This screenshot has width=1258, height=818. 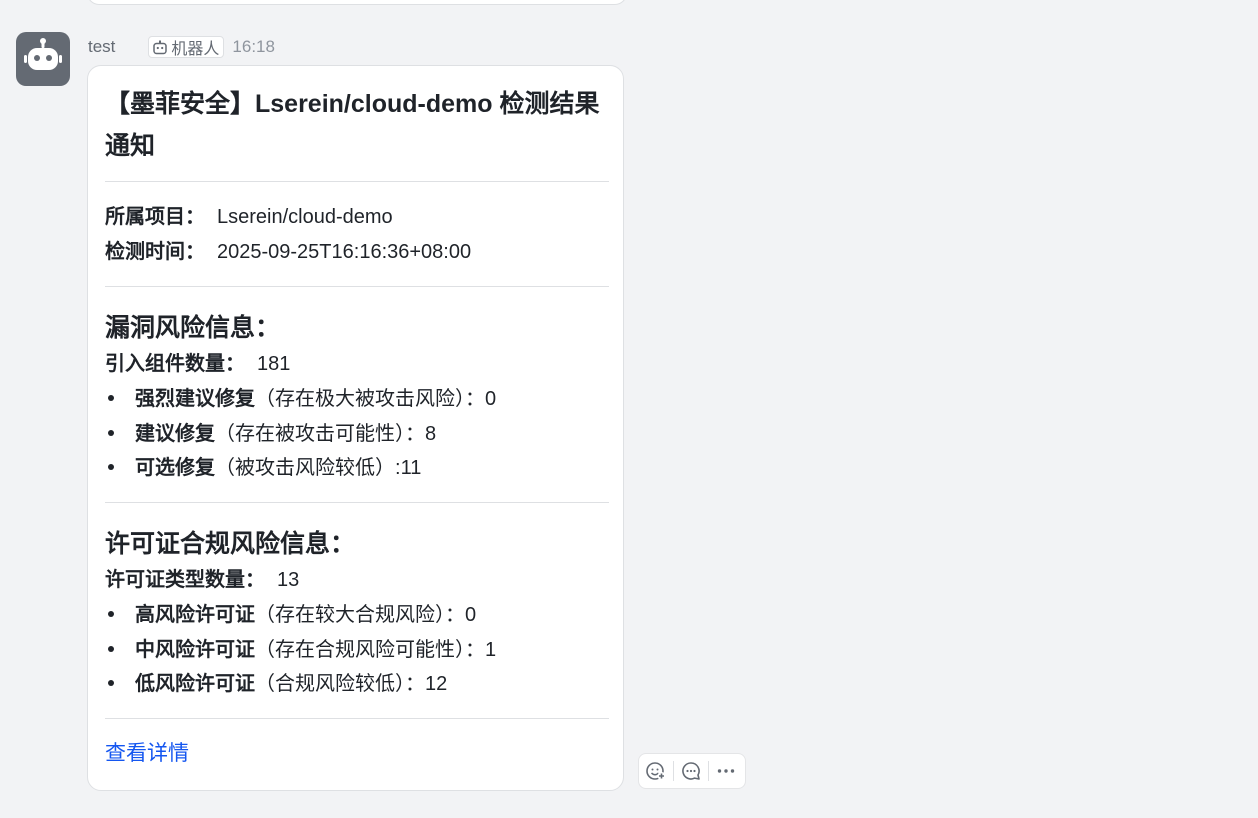 I want to click on robot-icon, so click(x=43, y=54).